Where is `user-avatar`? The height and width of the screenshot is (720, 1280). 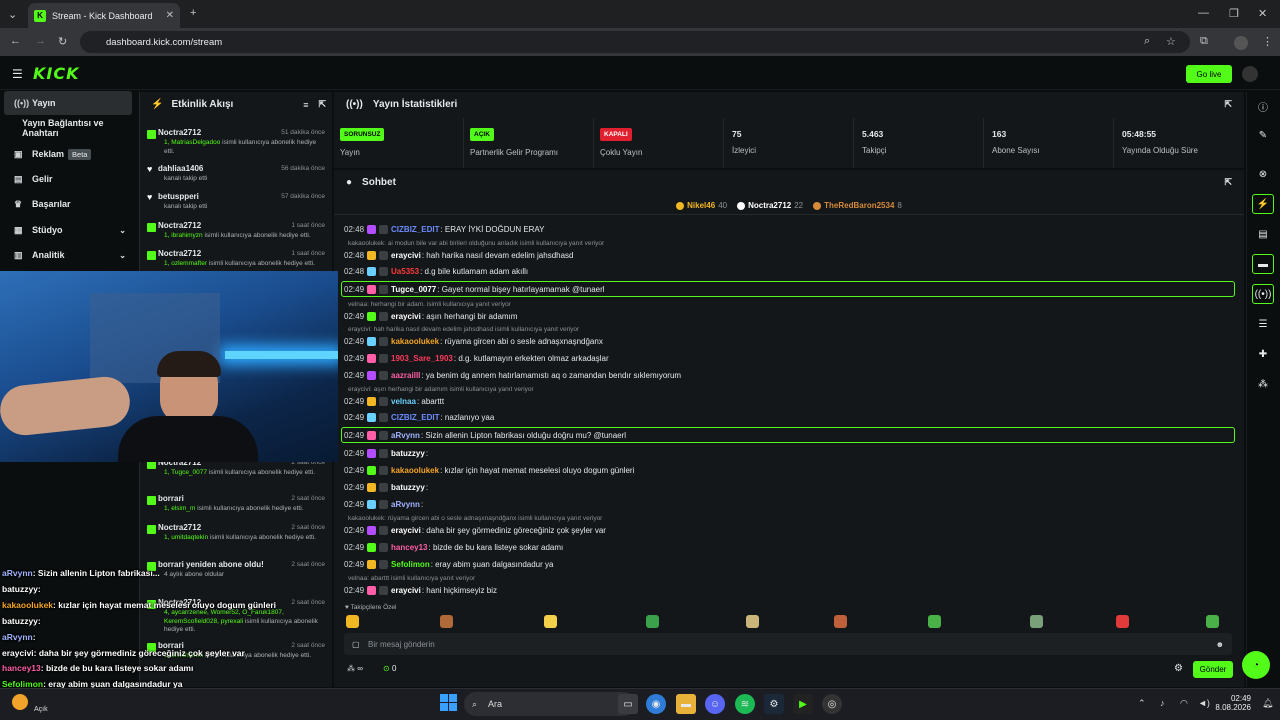
user-avatar is located at coordinates (1250, 74).